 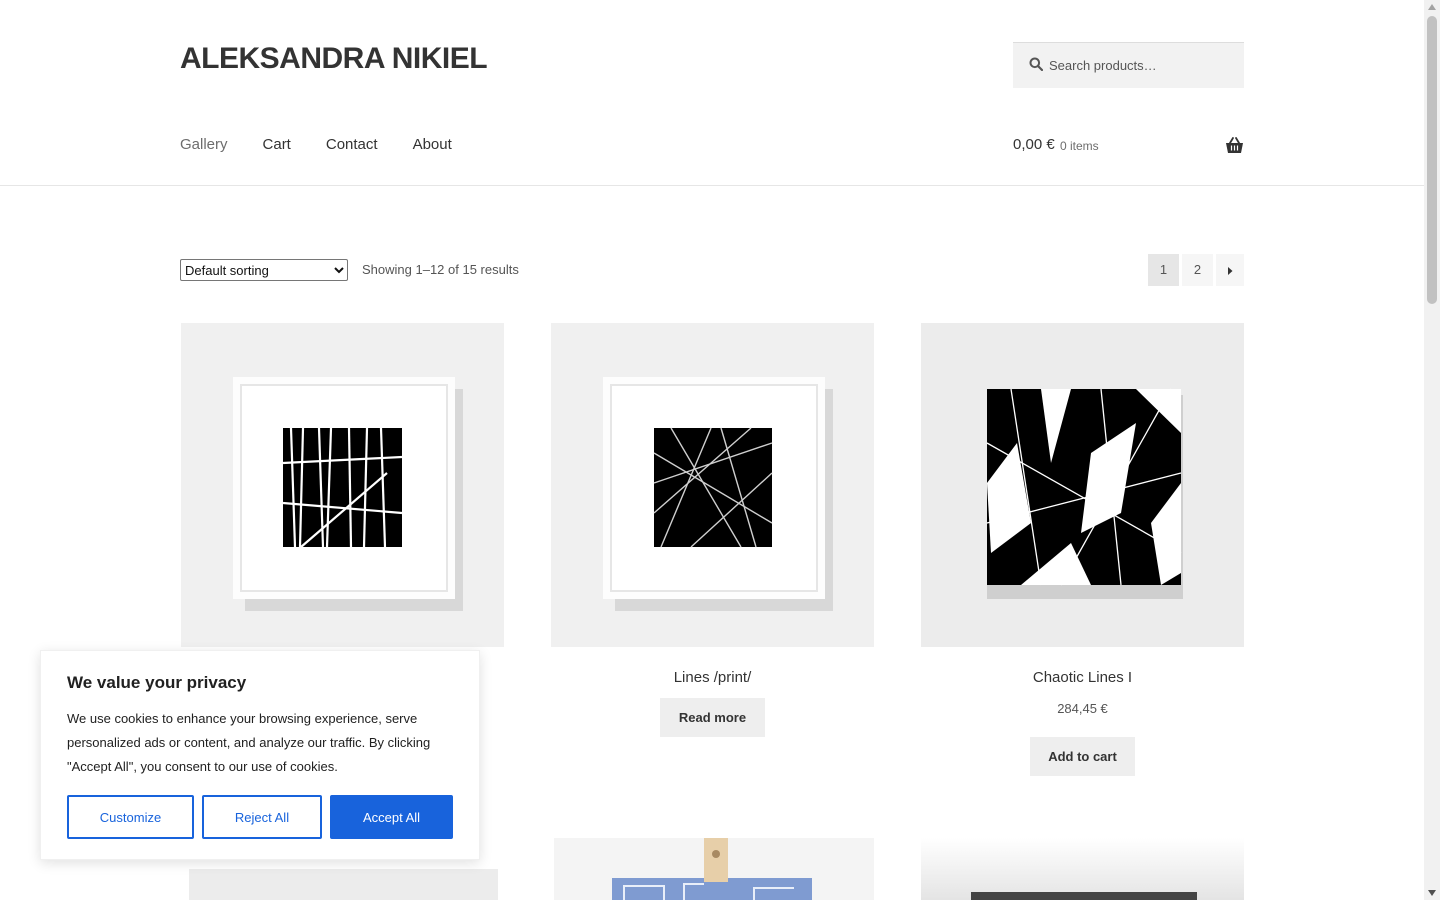 I want to click on nav-item-contact: Contact, so click(x=352, y=144).